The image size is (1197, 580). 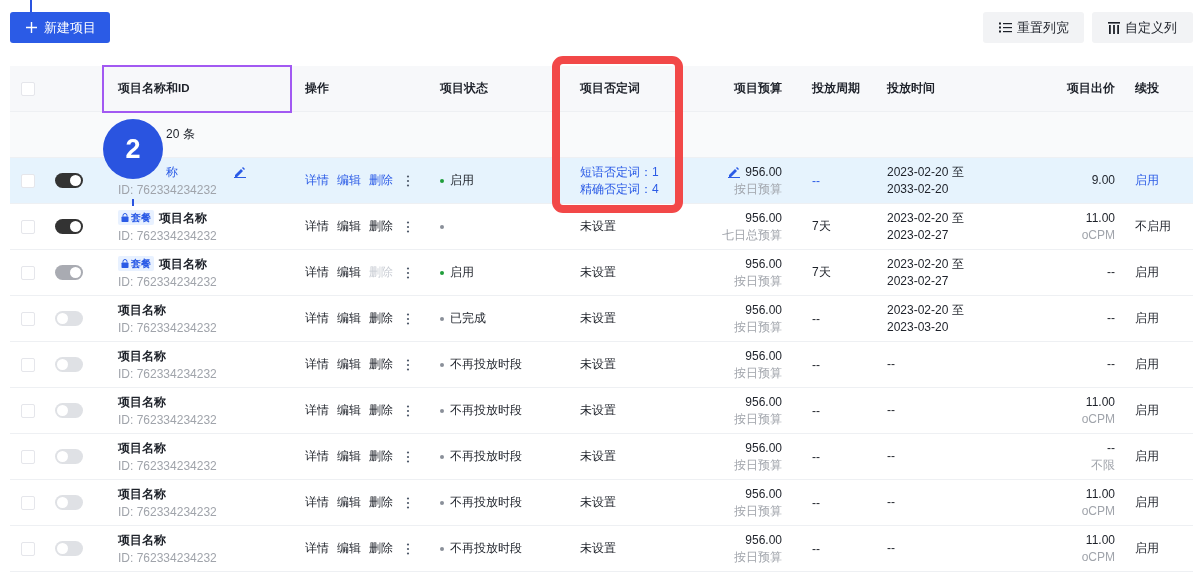 What do you see at coordinates (464, 88) in the screenshot?
I see `column-header: 项目状态` at bounding box center [464, 88].